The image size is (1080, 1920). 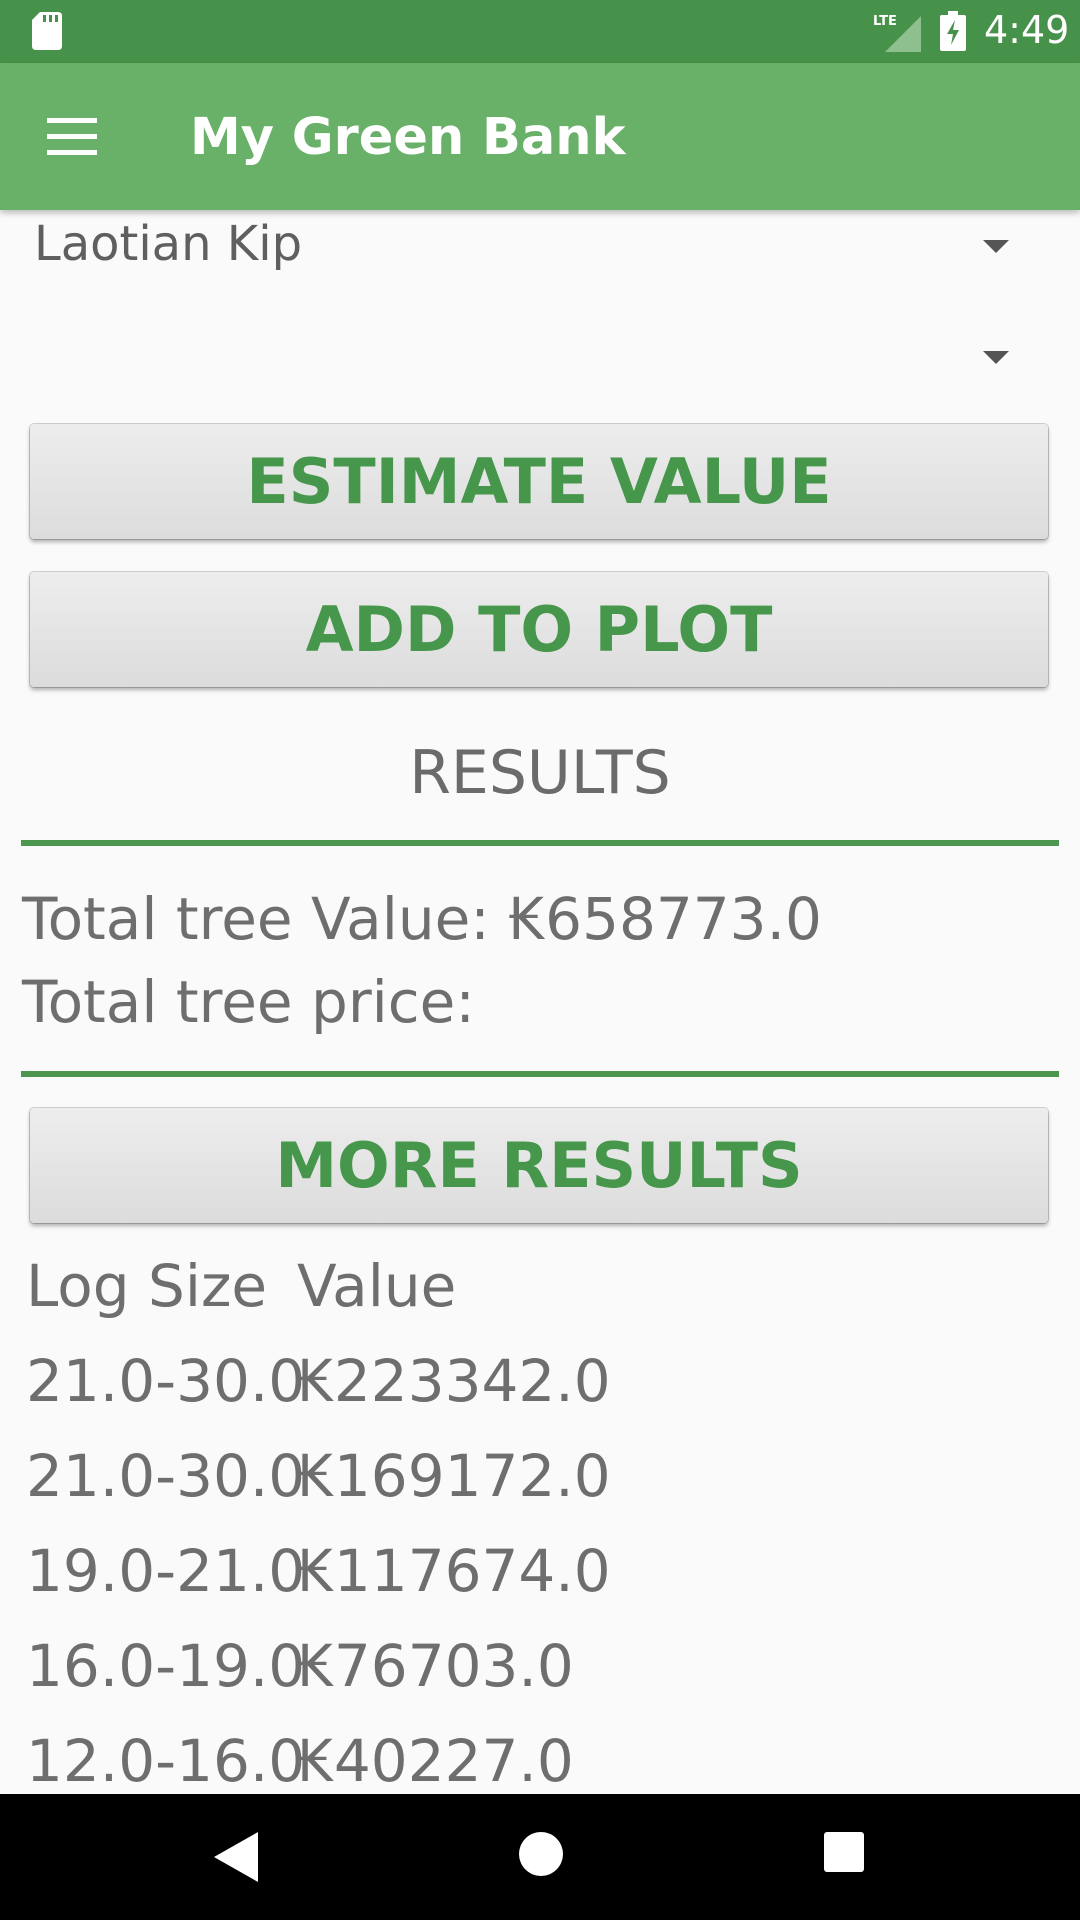 What do you see at coordinates (539, 629) in the screenshot?
I see `add-to-plot-button: ADD TO PLOT` at bounding box center [539, 629].